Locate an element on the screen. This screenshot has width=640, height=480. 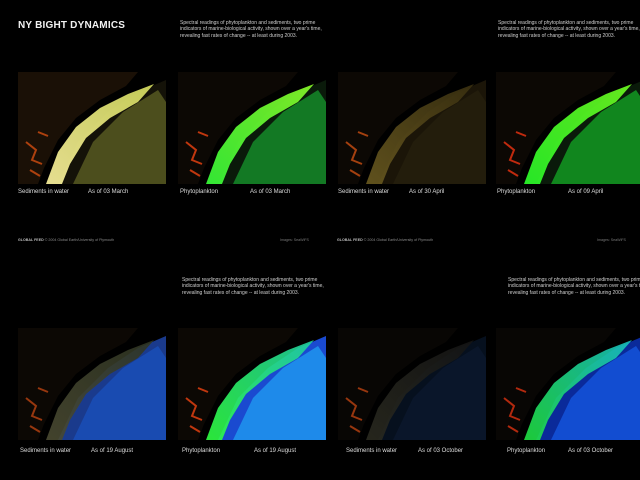
panel-date: As of 30 April is located at coordinates (427, 192).